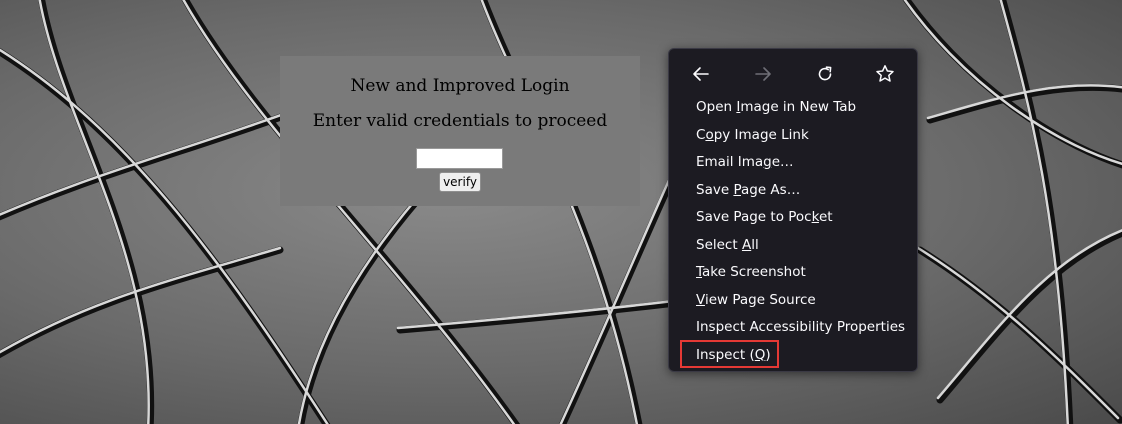  I want to click on menu-item-inspect-accessibility: Inspect Accessibility Properties, so click(793, 328).